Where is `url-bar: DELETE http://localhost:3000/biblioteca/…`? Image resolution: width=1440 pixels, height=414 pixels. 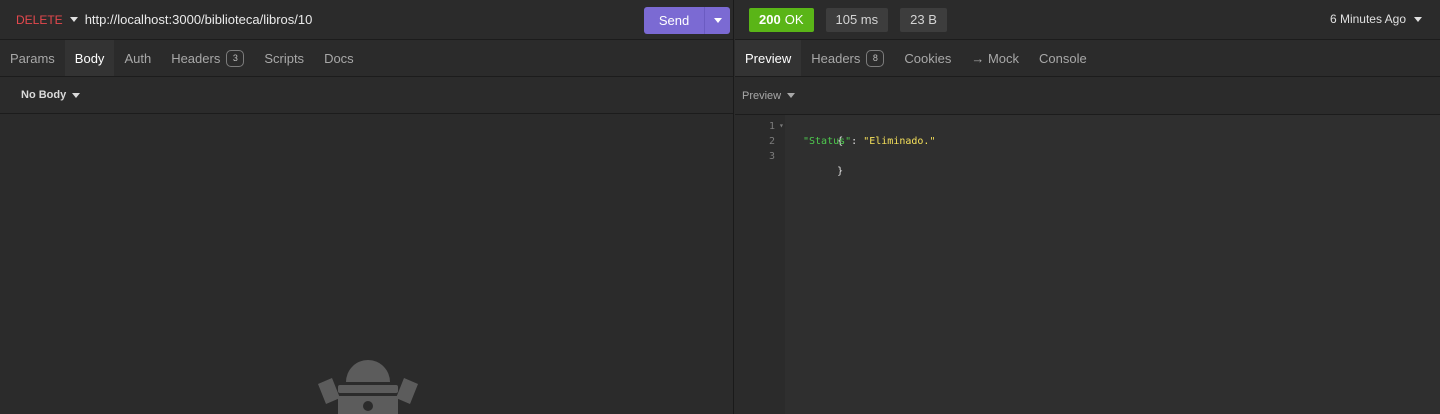 url-bar: DELETE http://localhost:3000/biblioteca/… is located at coordinates (366, 20).